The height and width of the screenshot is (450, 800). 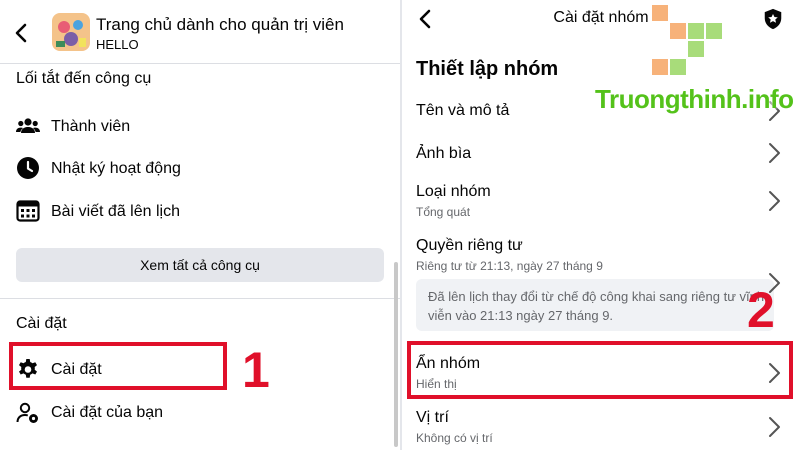 I want to click on settings-section-title: Cài đặt, so click(x=41, y=323).